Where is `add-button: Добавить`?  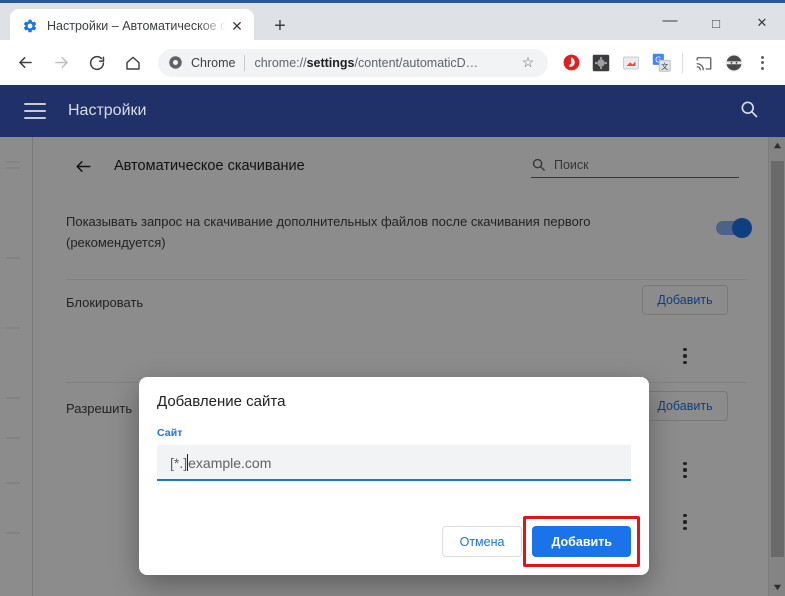
add-button: Добавить is located at coordinates (581, 541).